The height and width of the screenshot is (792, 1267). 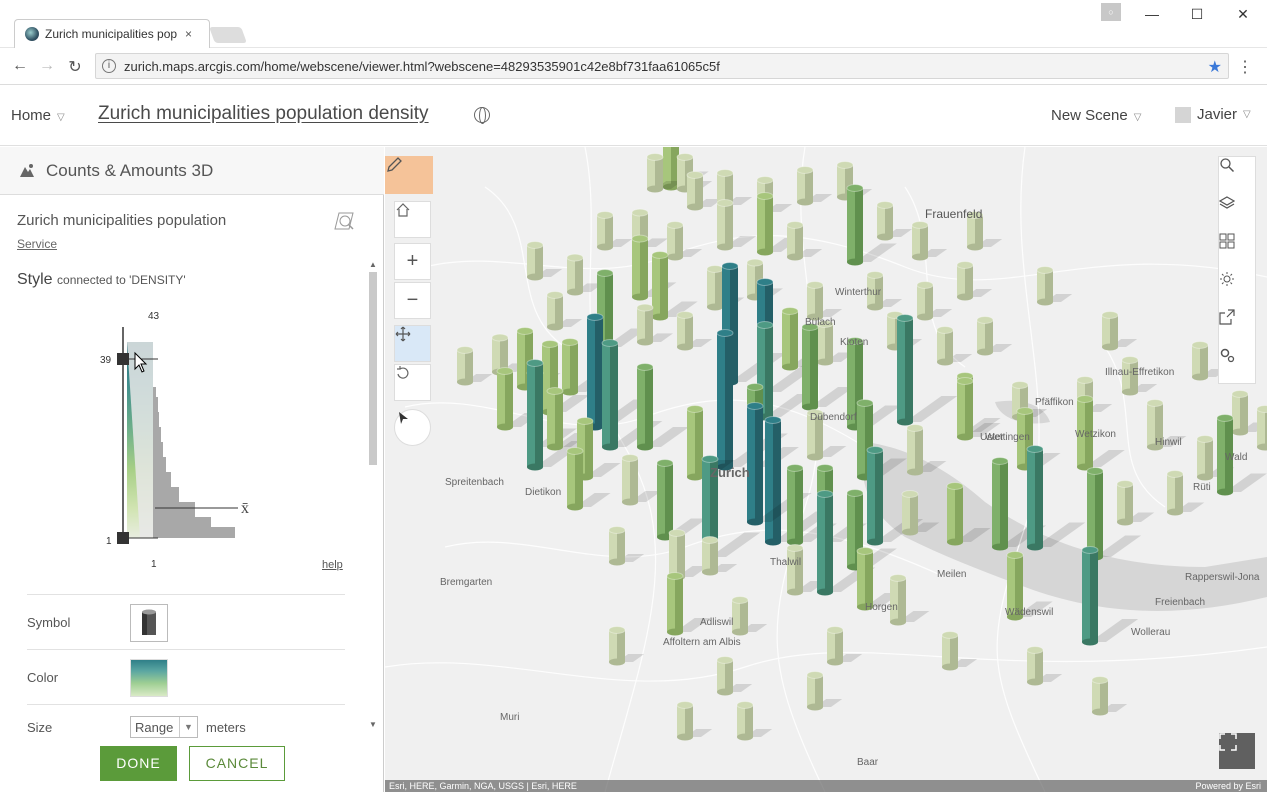 What do you see at coordinates (1215, 67) in the screenshot?
I see `bookmark-star-icon: ★` at bounding box center [1215, 67].